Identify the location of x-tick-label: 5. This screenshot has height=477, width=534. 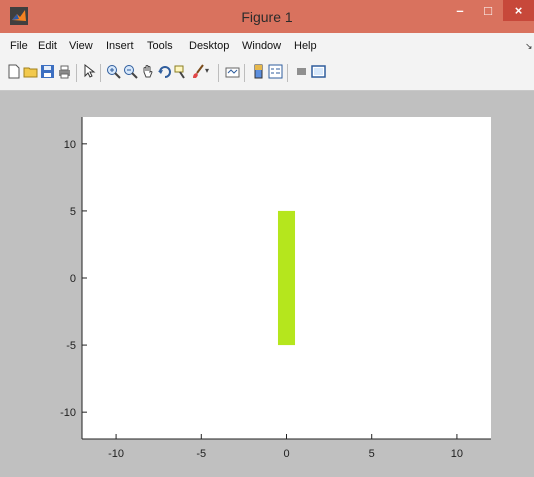
(372, 454).